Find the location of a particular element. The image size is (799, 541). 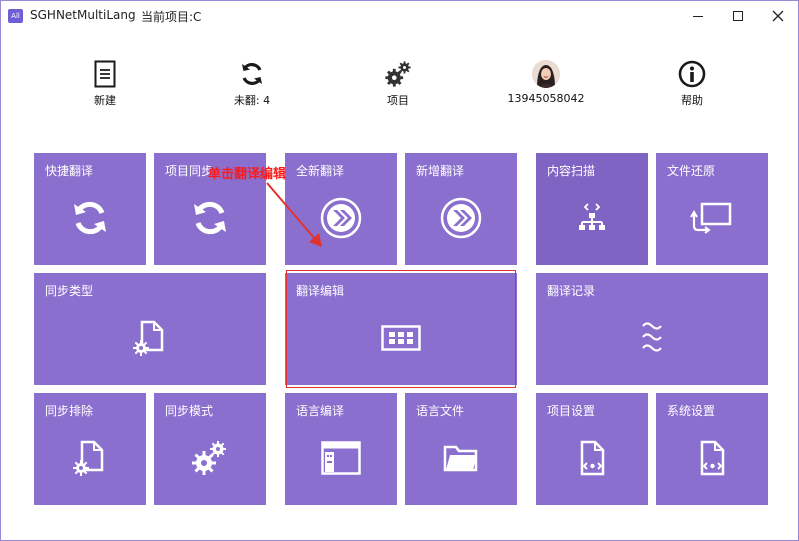

tile-language-file: 语言文件 is located at coordinates (461, 449).